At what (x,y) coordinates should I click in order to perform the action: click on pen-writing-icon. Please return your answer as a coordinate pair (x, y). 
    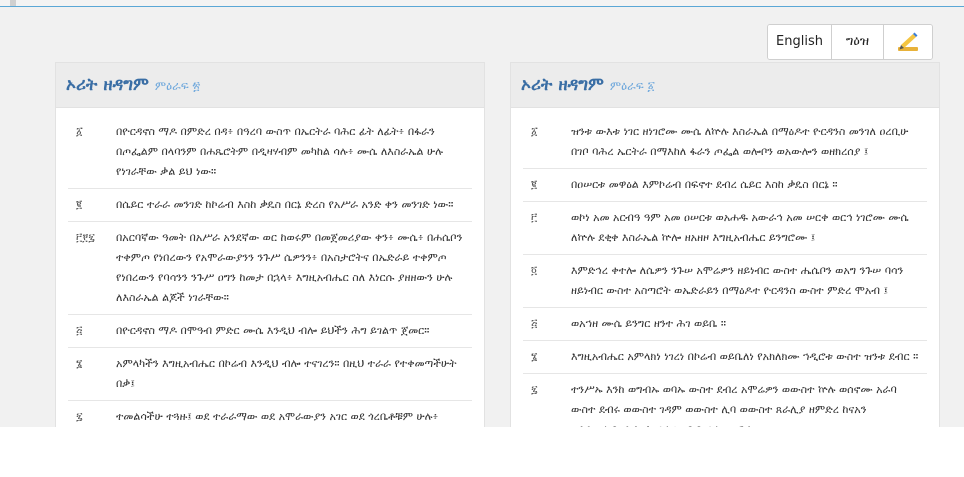
    Looking at the image, I should click on (908, 41).